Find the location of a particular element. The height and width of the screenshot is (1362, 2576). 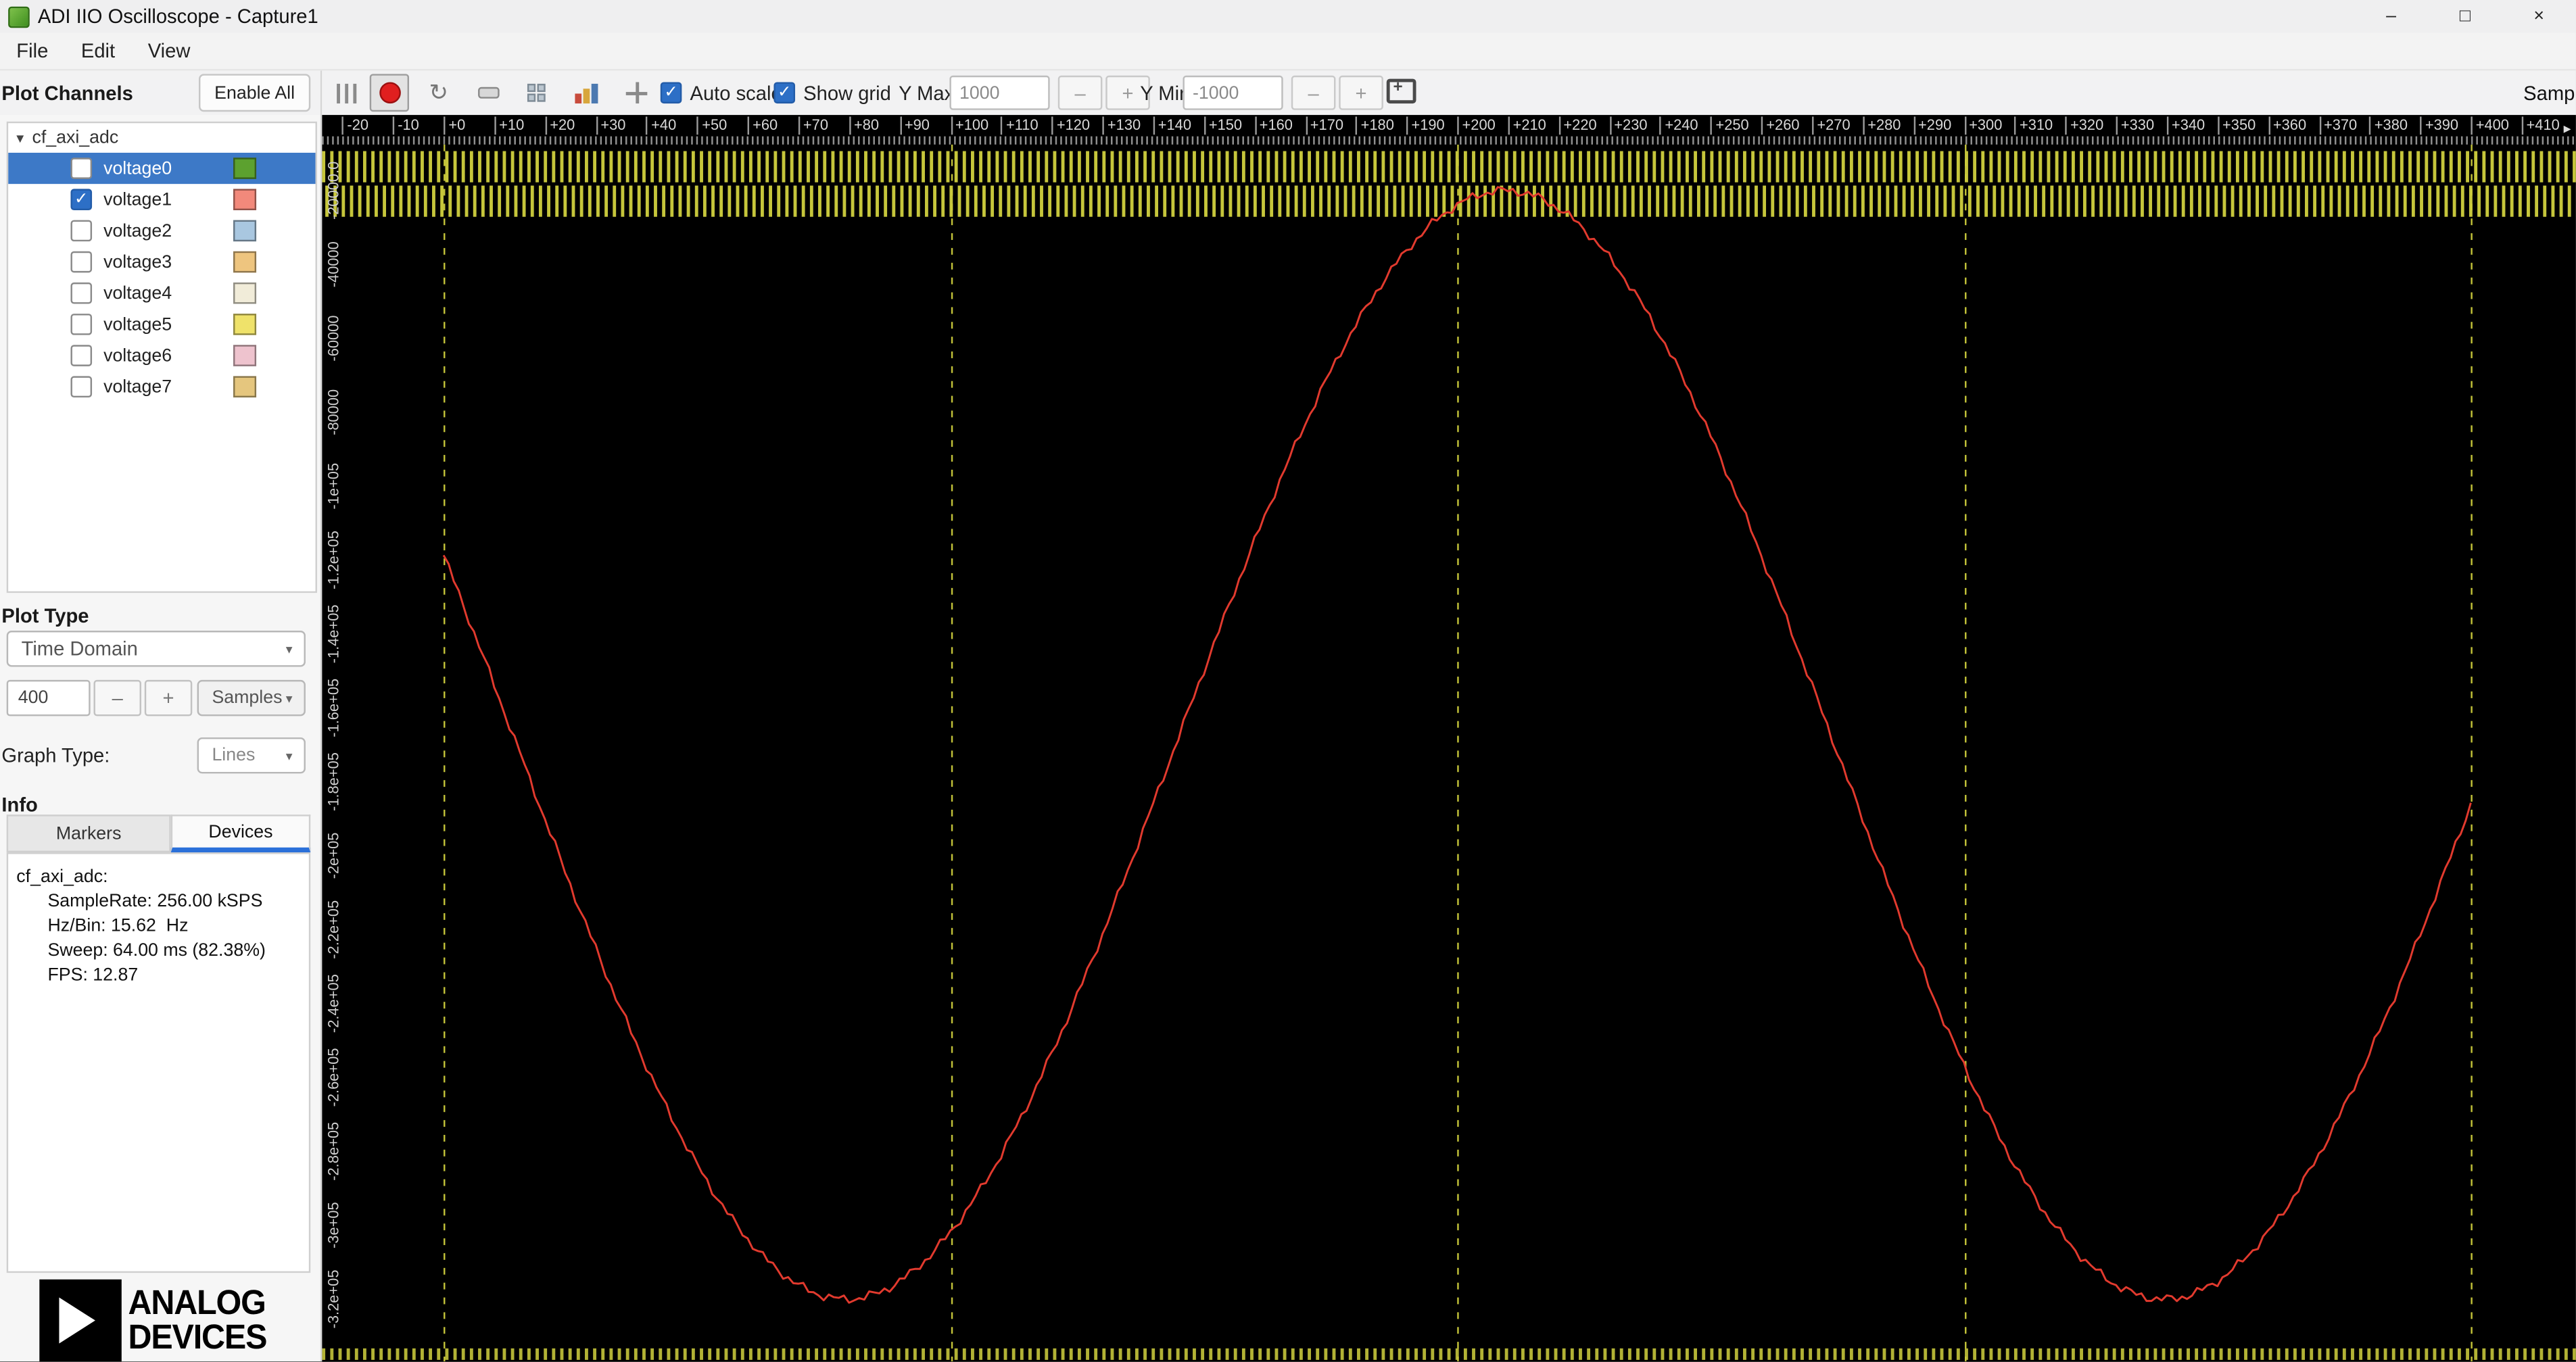

channel-row-voltage3: voltage3 is located at coordinates (161, 261).